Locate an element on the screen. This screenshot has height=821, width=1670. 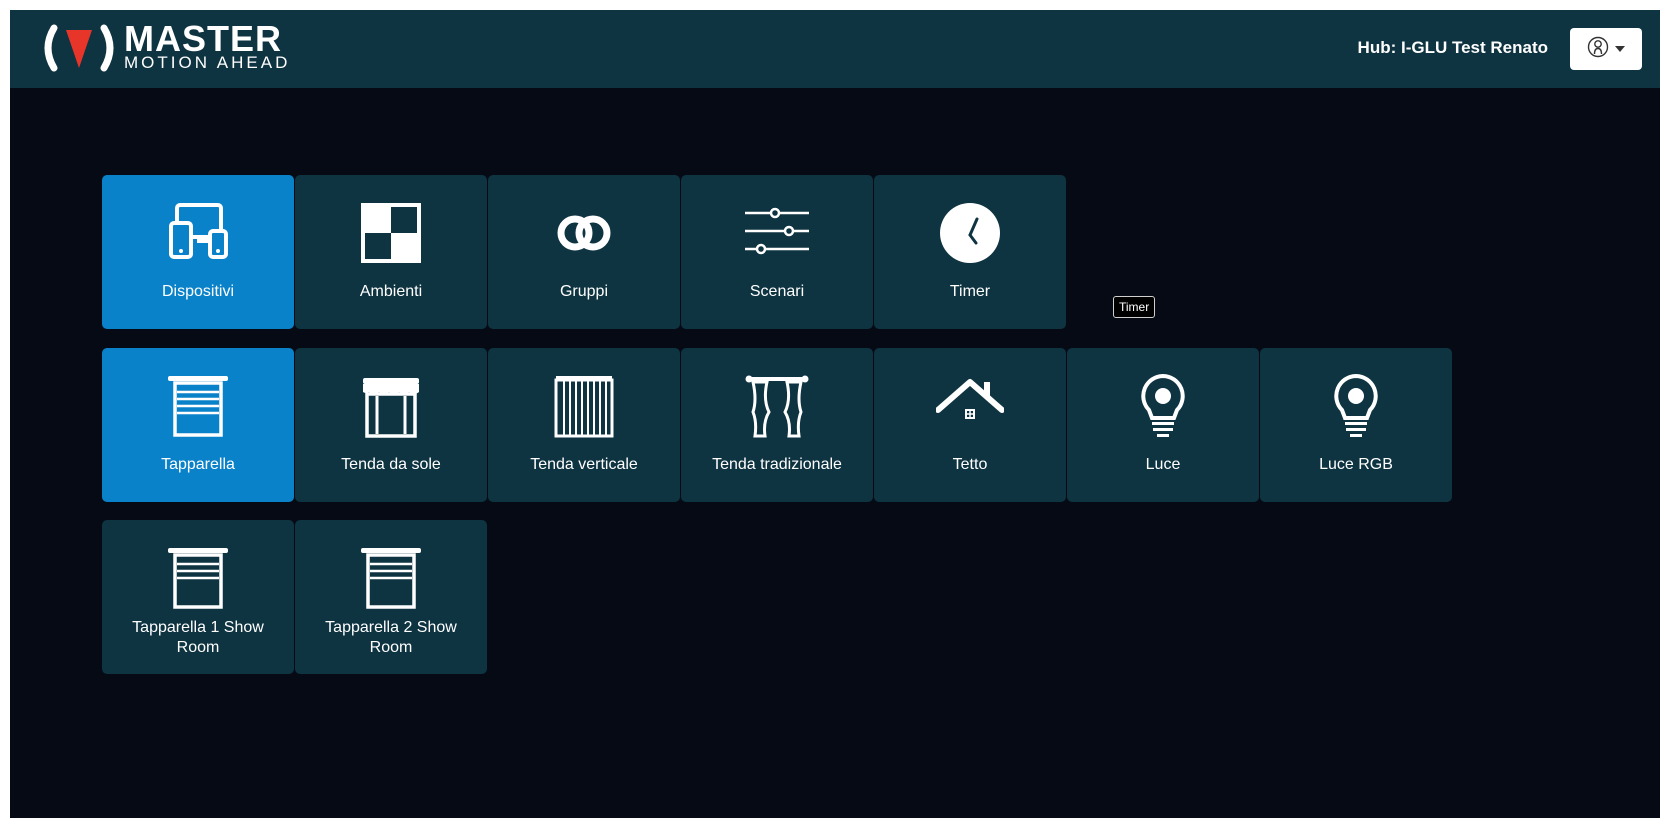
vertical-blind-icon is located at coordinates (584, 406).